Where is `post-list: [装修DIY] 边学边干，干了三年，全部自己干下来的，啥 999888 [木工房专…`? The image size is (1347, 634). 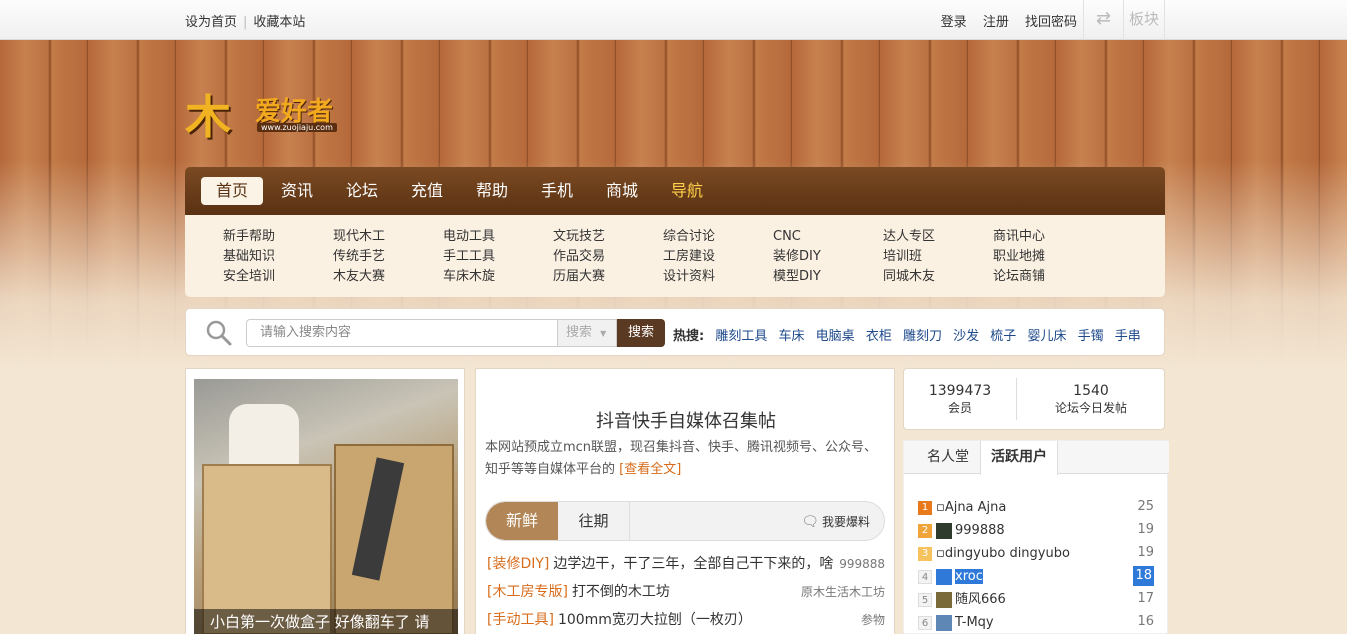 post-list: [装修DIY] 边学边干，干了三年，全部自己干下来的，啥 999888 [木工房专… is located at coordinates (686, 593).